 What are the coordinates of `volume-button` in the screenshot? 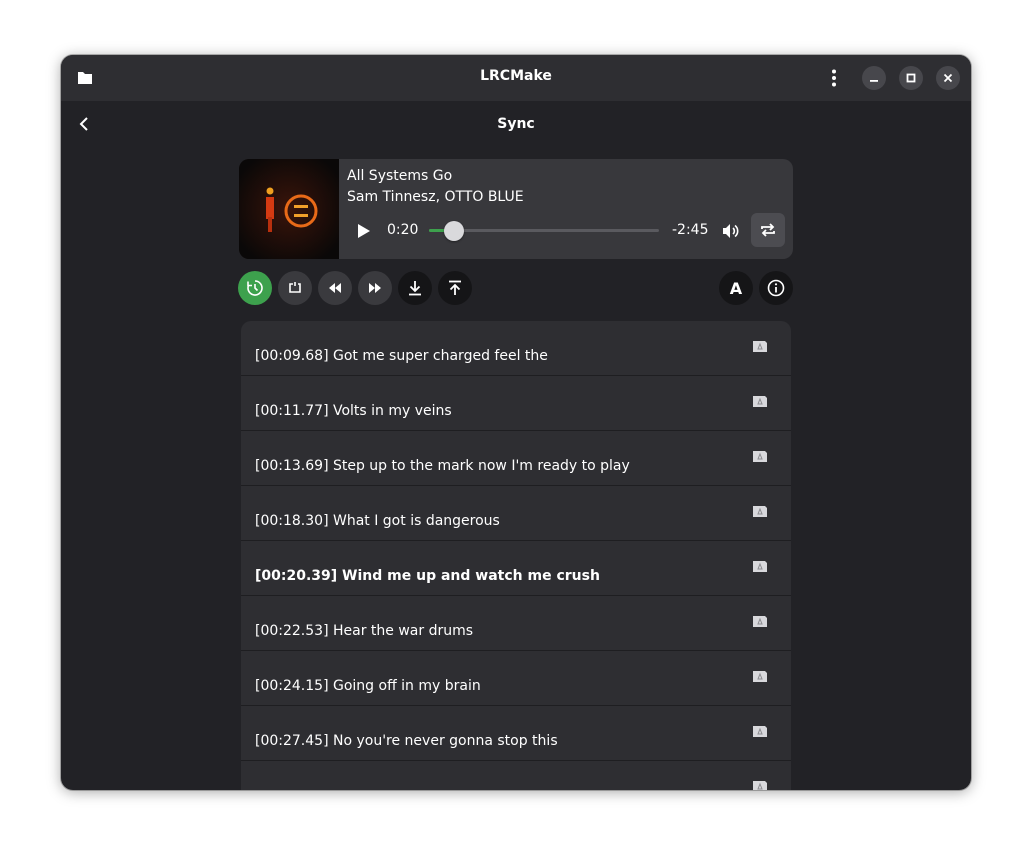 It's located at (731, 231).